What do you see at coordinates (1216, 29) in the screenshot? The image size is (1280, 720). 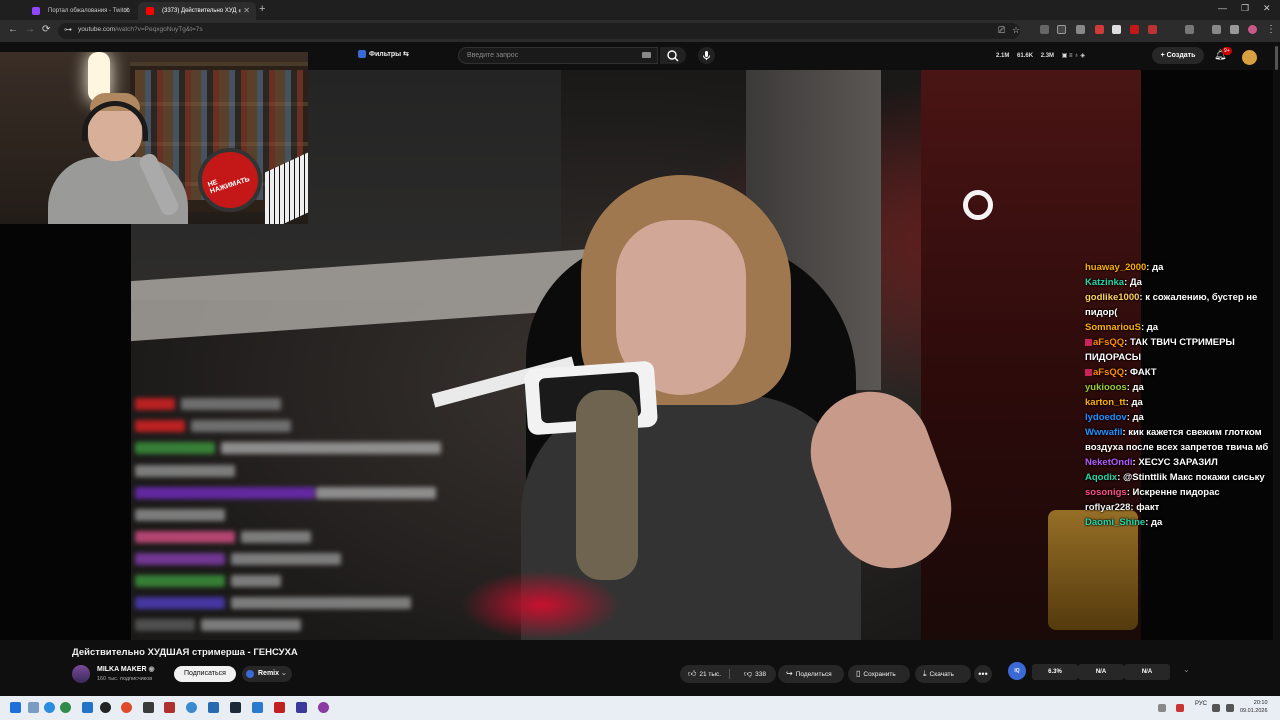 I see `downloads-icon` at bounding box center [1216, 29].